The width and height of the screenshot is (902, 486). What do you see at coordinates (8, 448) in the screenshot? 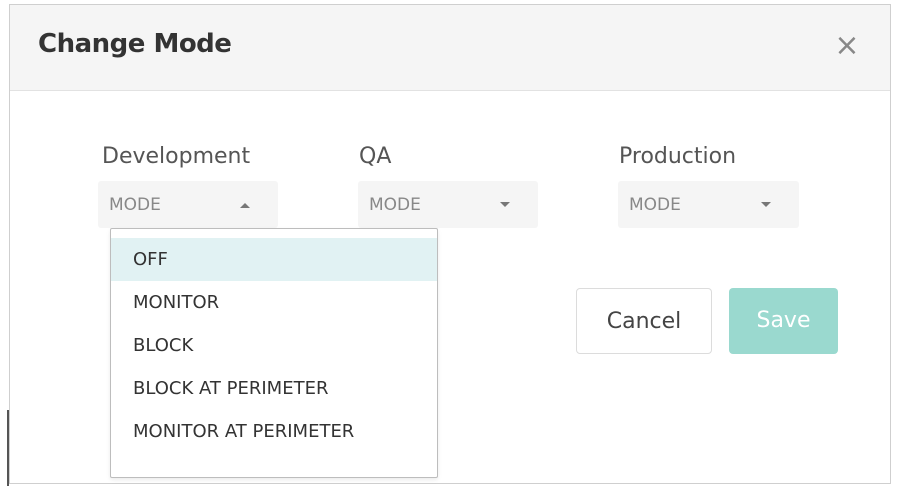
I see `background-edge` at bounding box center [8, 448].